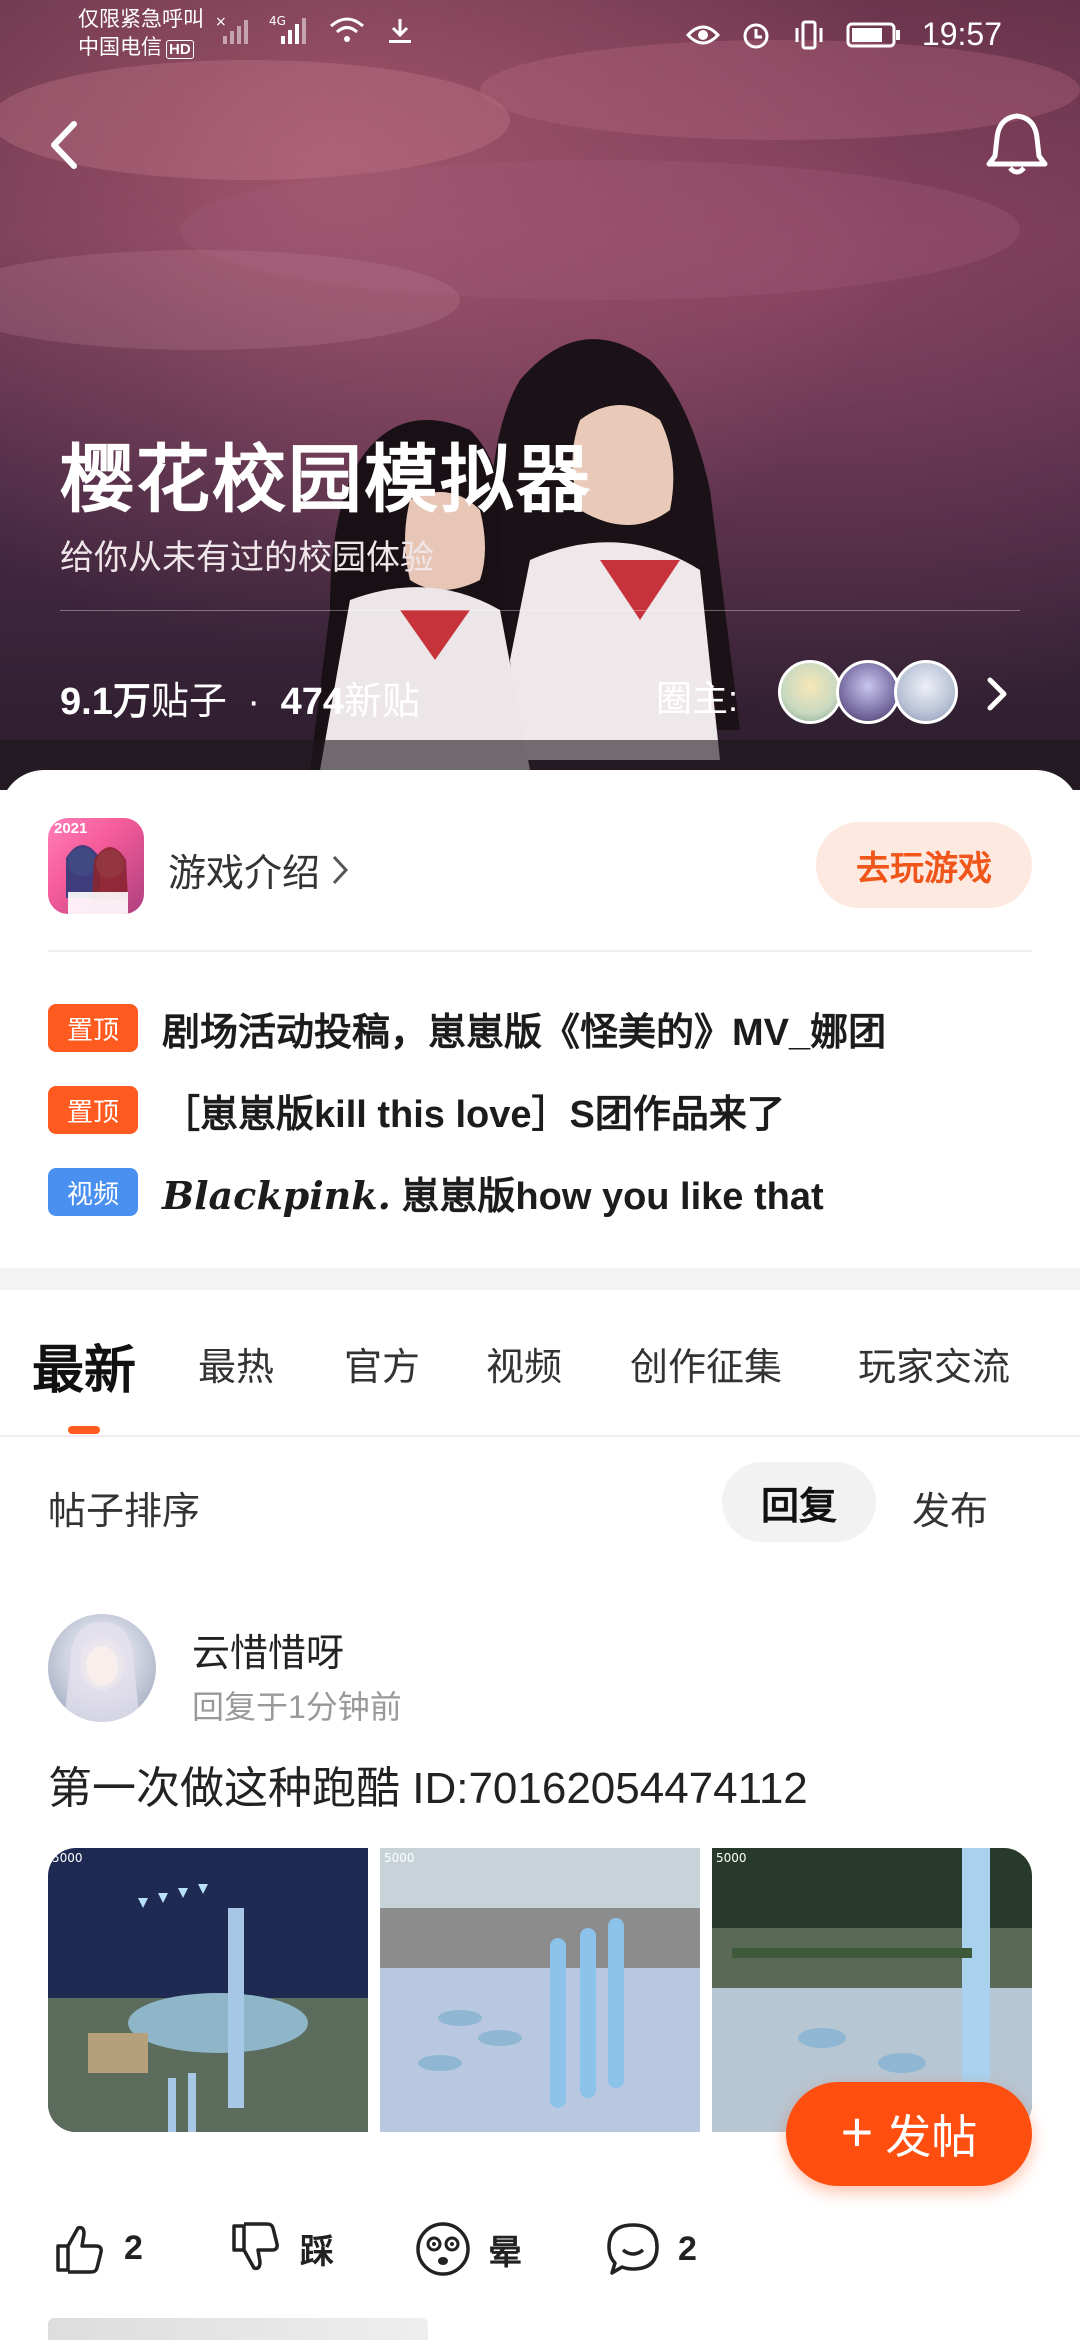 The height and width of the screenshot is (2340, 1080). I want to click on tab-video: 视频, so click(524, 1363).